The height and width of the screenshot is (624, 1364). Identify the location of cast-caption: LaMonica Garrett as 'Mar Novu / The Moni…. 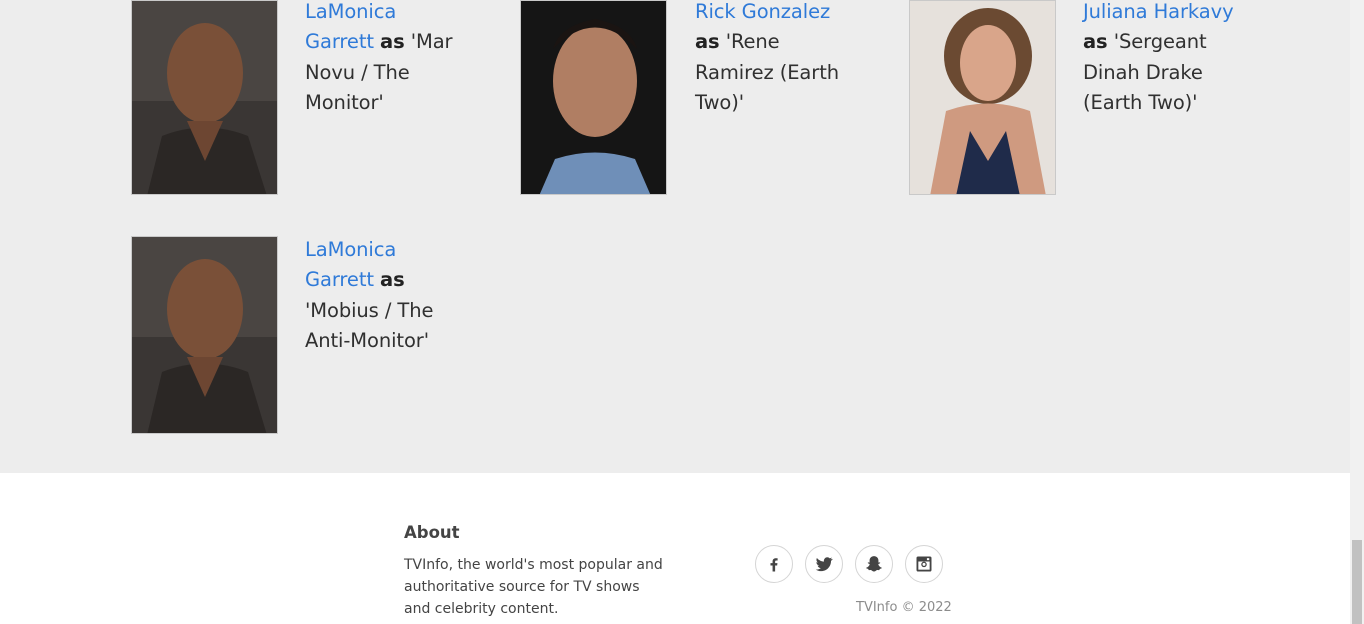
(380, 59).